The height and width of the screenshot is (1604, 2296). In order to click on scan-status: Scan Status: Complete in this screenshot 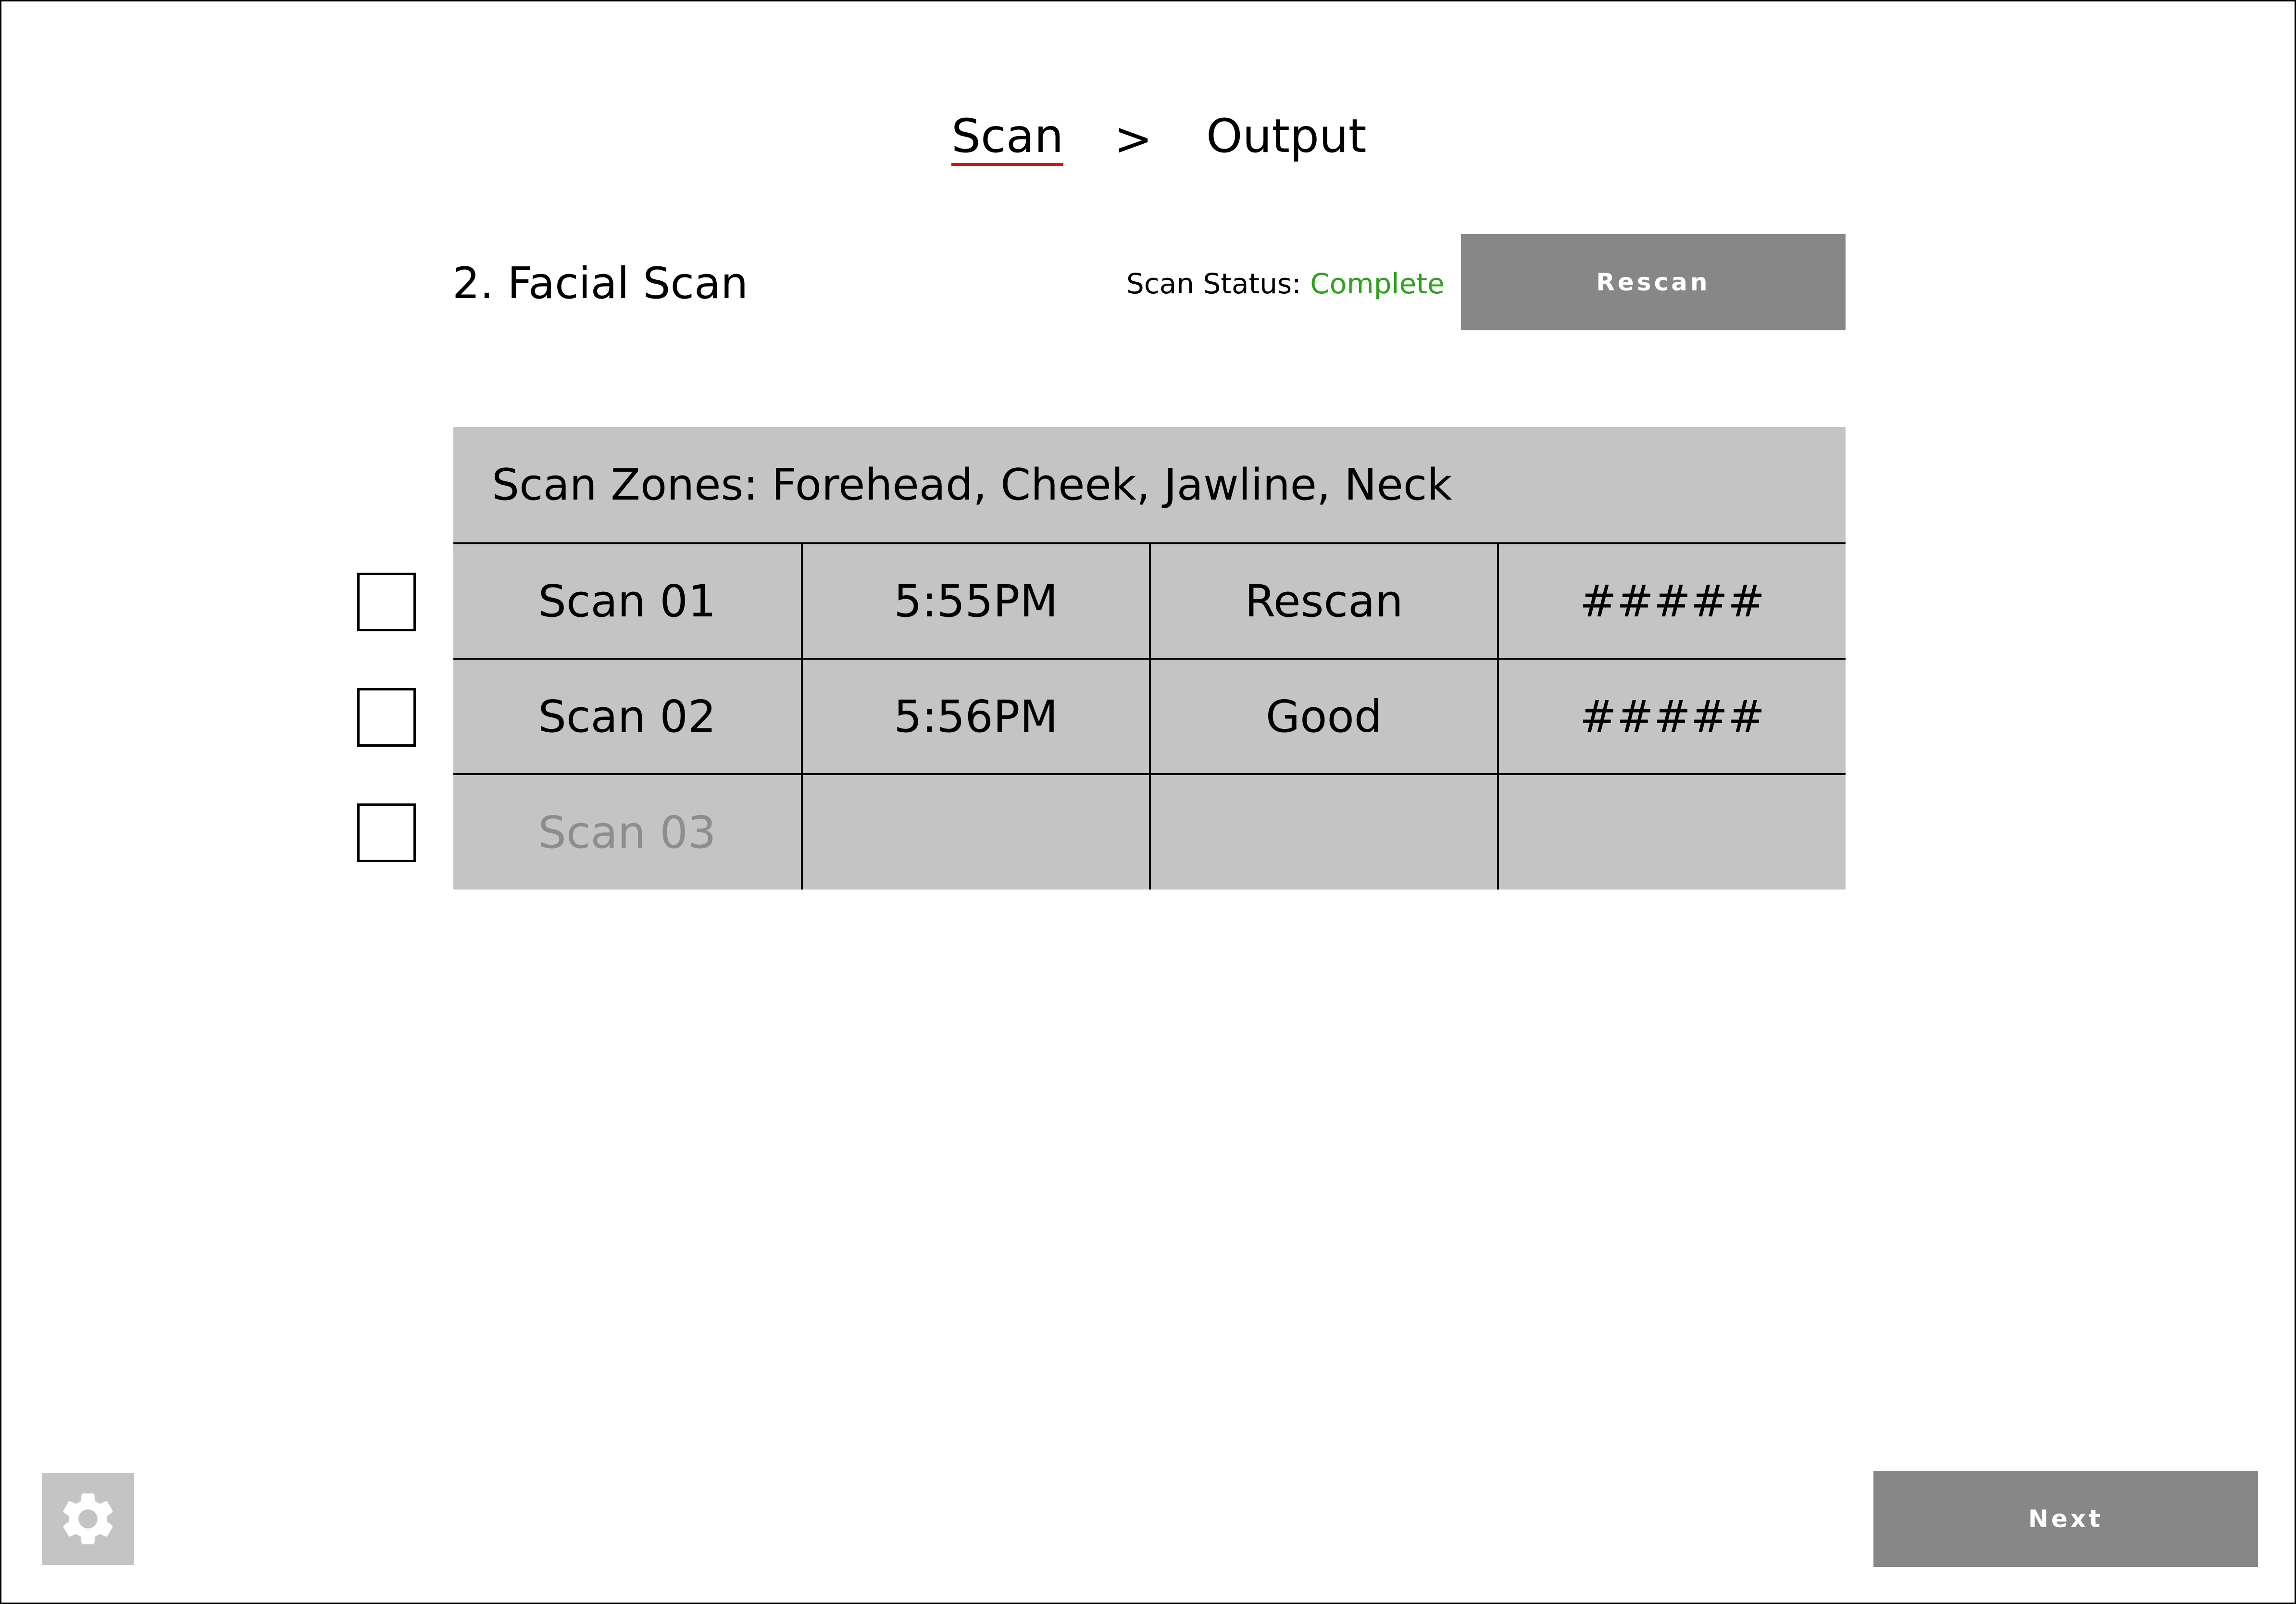, I will do `click(1285, 284)`.